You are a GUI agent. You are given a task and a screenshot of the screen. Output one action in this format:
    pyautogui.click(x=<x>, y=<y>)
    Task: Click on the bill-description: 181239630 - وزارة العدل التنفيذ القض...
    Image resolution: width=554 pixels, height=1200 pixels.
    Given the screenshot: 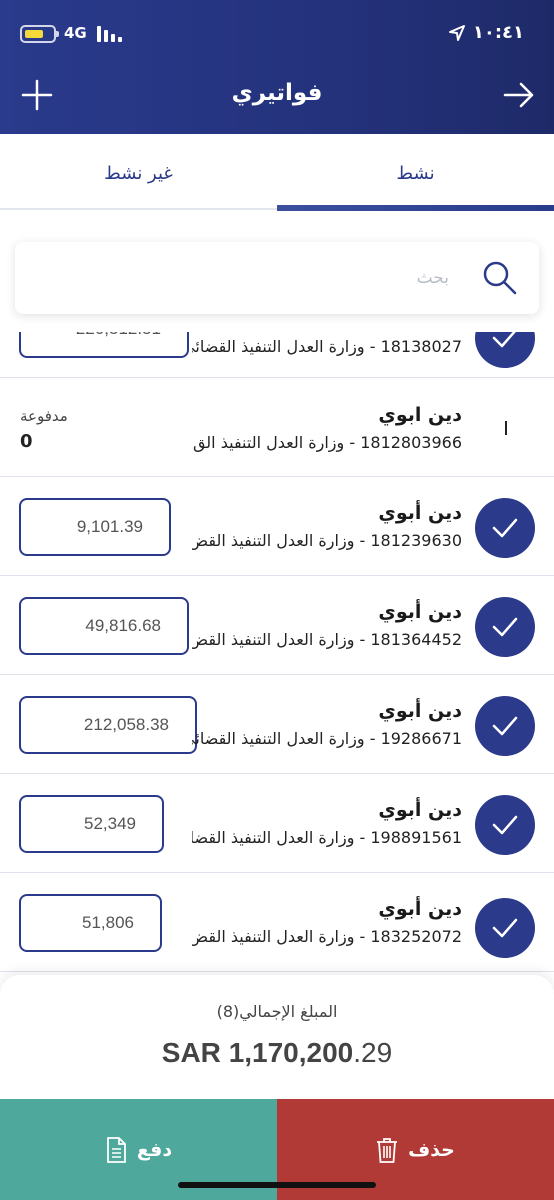 What is the action you would take?
    pyautogui.click(x=327, y=540)
    